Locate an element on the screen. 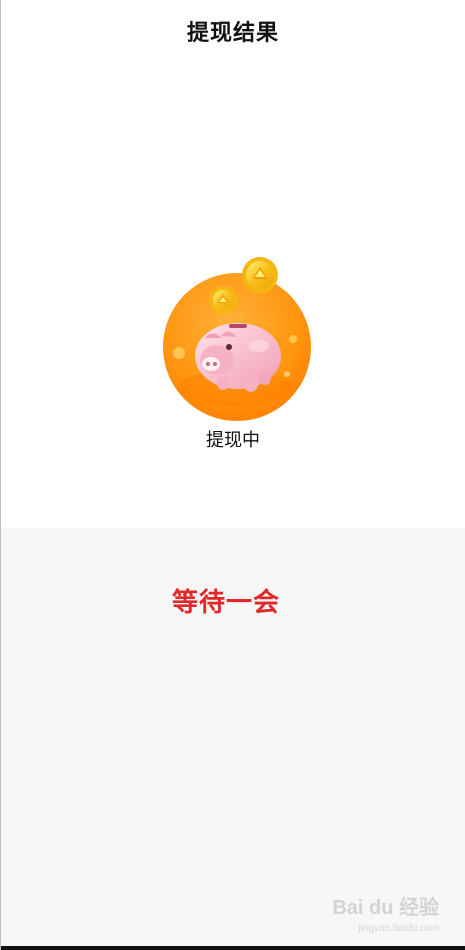 The width and height of the screenshot is (465, 950). wait-message: 等待一会 is located at coordinates (226, 603).